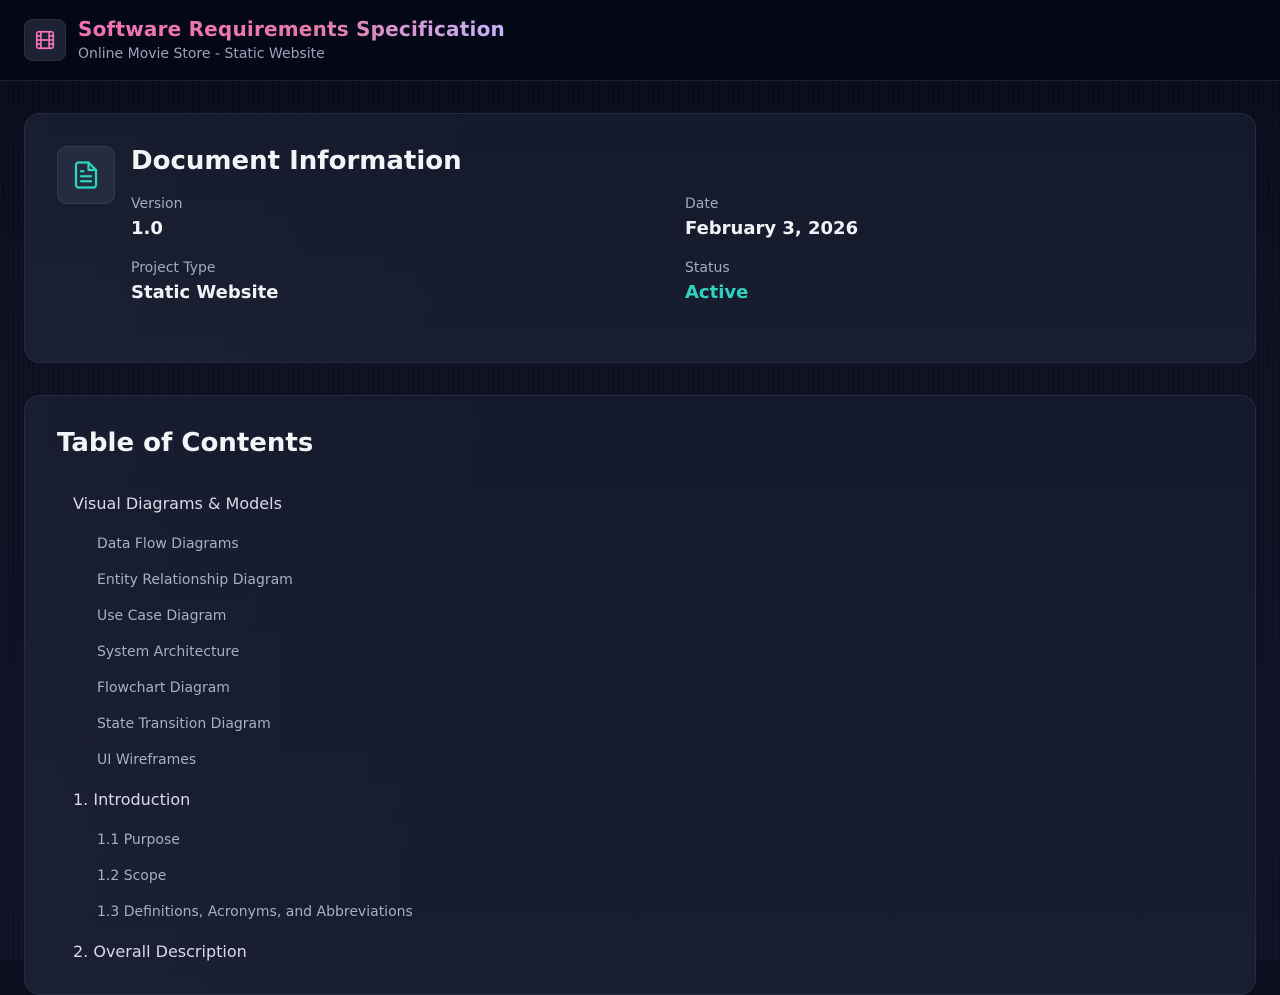  I want to click on date-value: February 3, 2026, so click(772, 228).